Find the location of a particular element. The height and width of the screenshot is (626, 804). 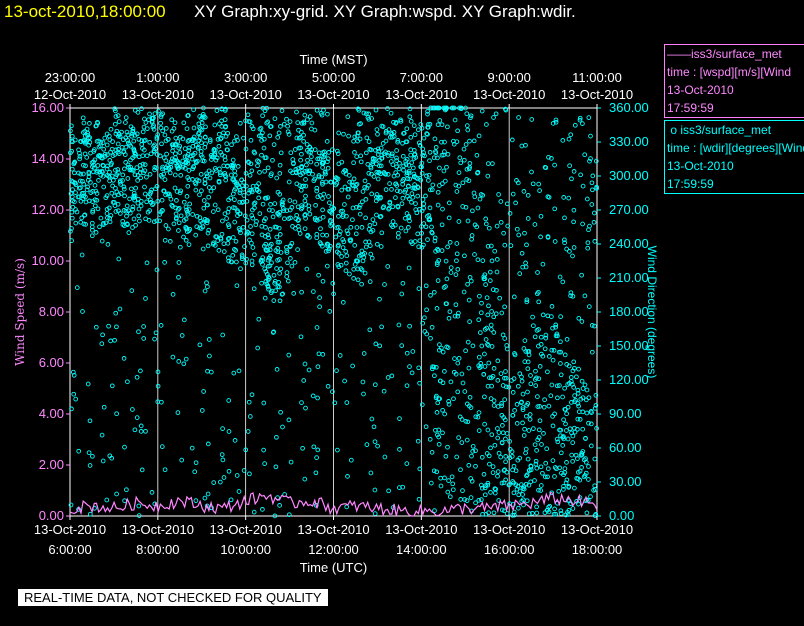

bottom-tick-time: 18:00:00 is located at coordinates (597, 549).